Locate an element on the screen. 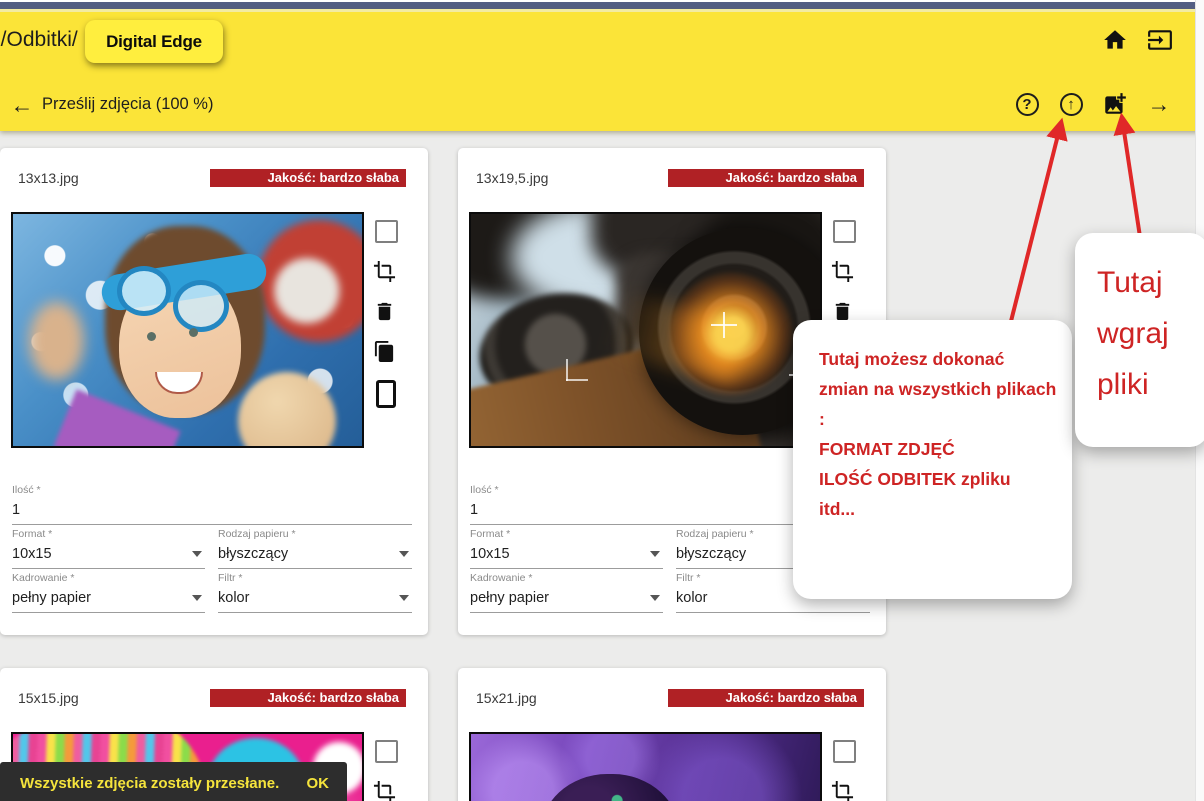  filter-select: Filtr * kolor is located at coordinates (315, 592).